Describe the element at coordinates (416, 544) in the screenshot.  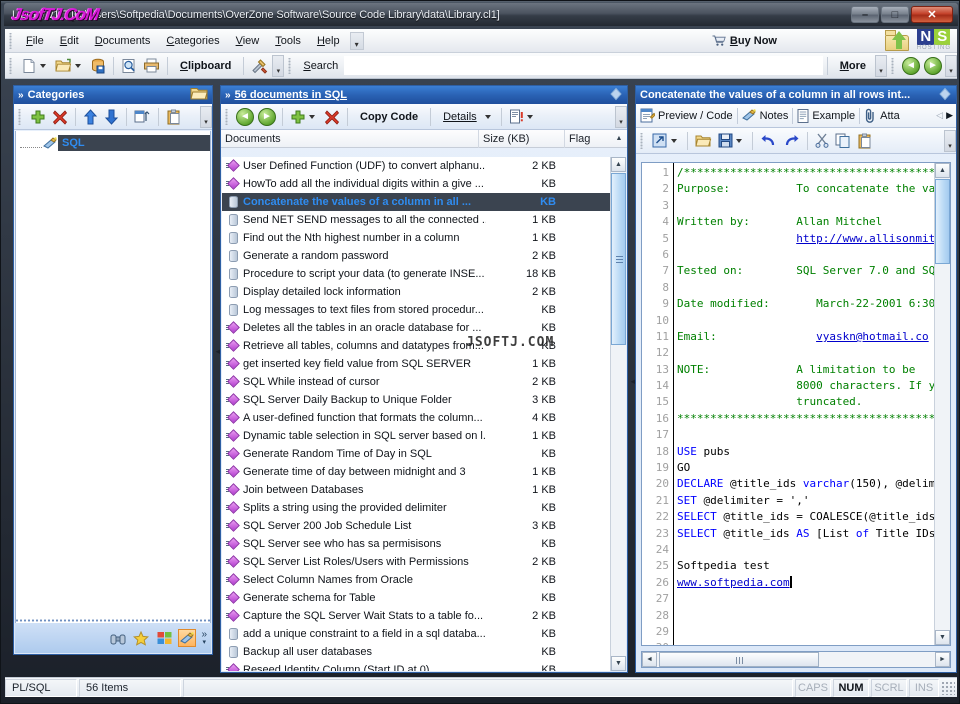
I see `table-row: SQL Server see who has sa permisisons KB` at that location.